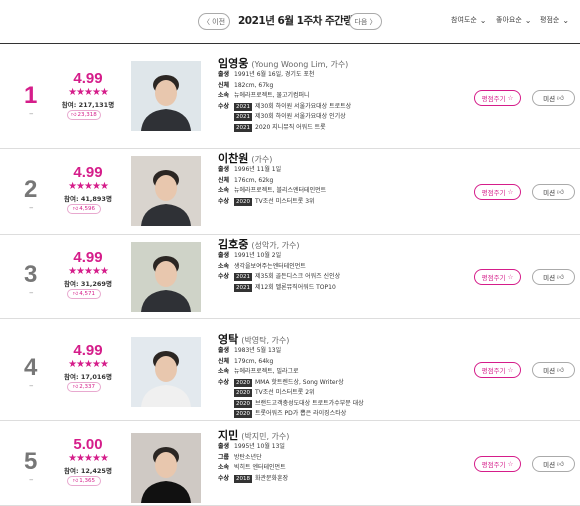 This screenshot has width=580, height=506. I want to click on like-count: 4,596, so click(87, 209).